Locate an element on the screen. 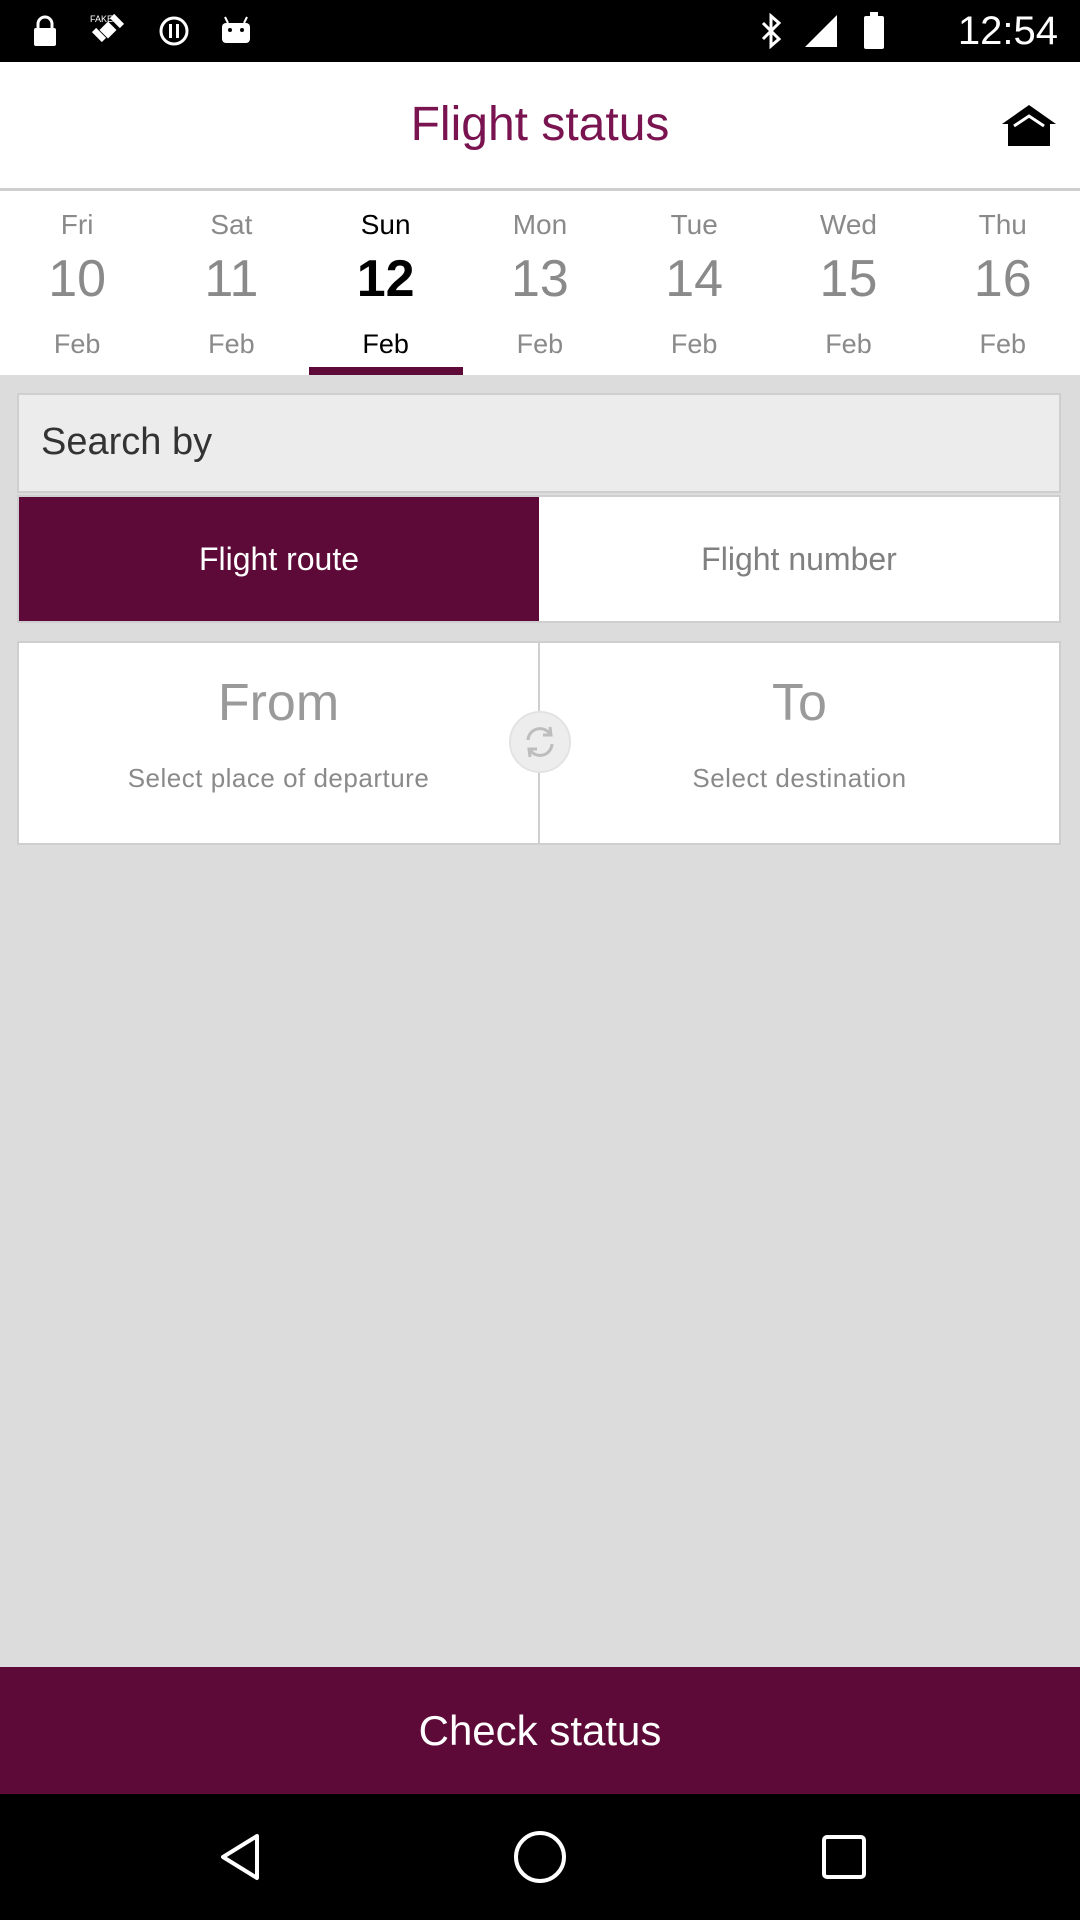  from-placeholder: Select place of departure is located at coordinates (278, 778).